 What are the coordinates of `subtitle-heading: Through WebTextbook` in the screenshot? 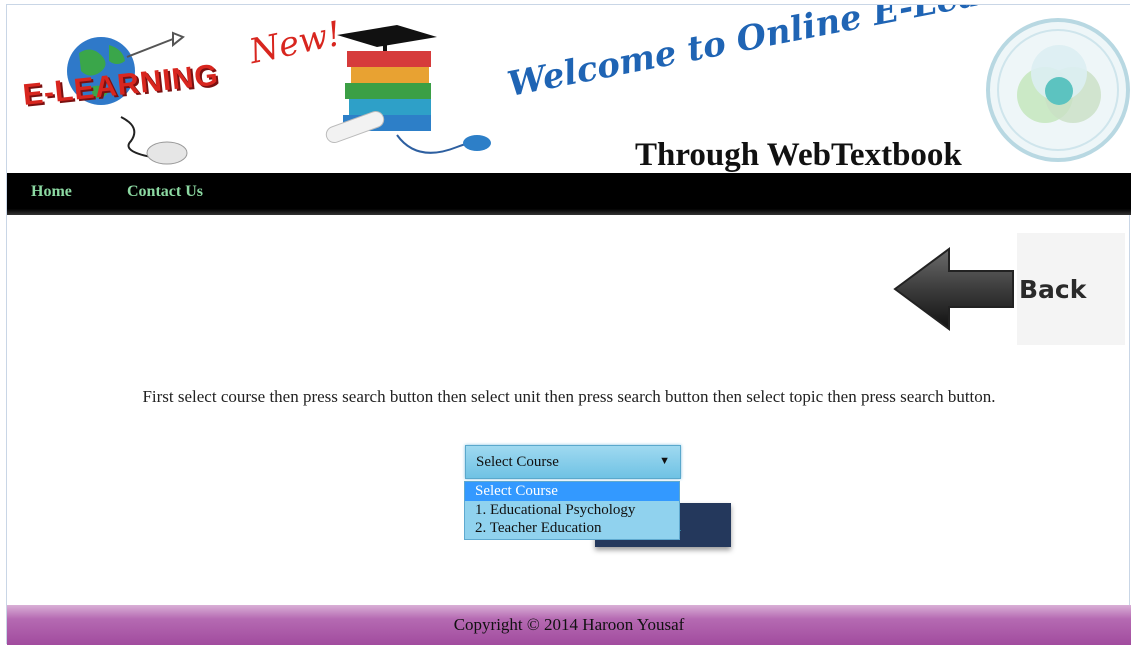 It's located at (798, 155).